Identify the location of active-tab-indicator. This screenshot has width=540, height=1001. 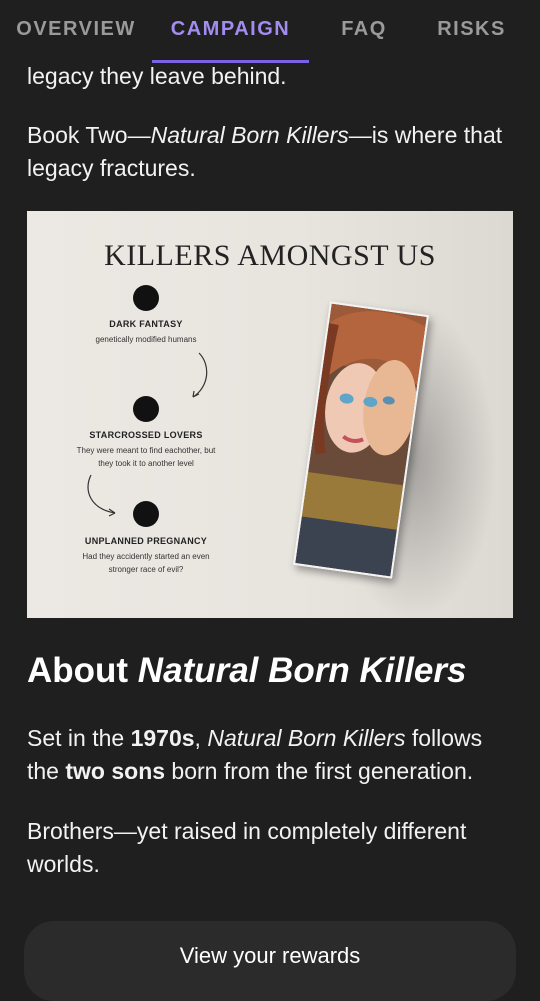
(230, 61).